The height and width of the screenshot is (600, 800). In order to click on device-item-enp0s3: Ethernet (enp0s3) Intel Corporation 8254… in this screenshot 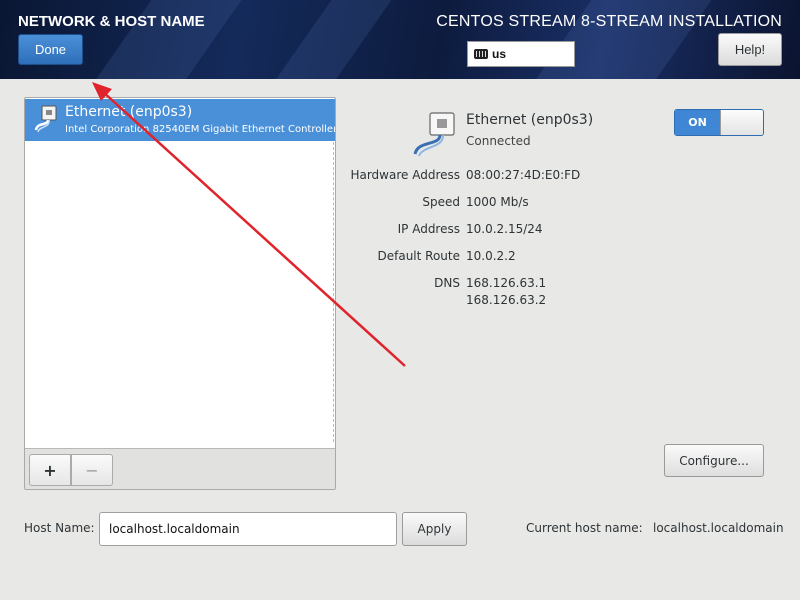, I will do `click(180, 120)`.